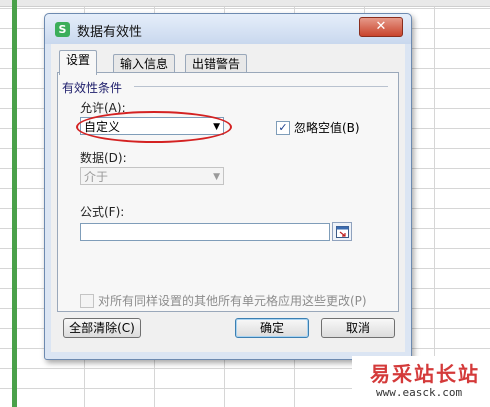 Image resolution: width=490 pixels, height=407 pixels. I want to click on data-select-value: 介于, so click(96, 177).